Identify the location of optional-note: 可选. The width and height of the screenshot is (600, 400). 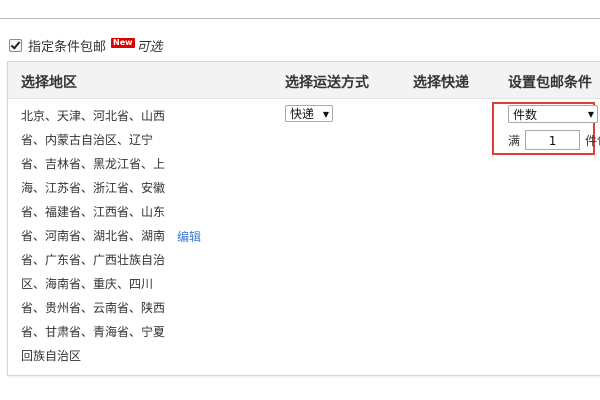
(149, 47).